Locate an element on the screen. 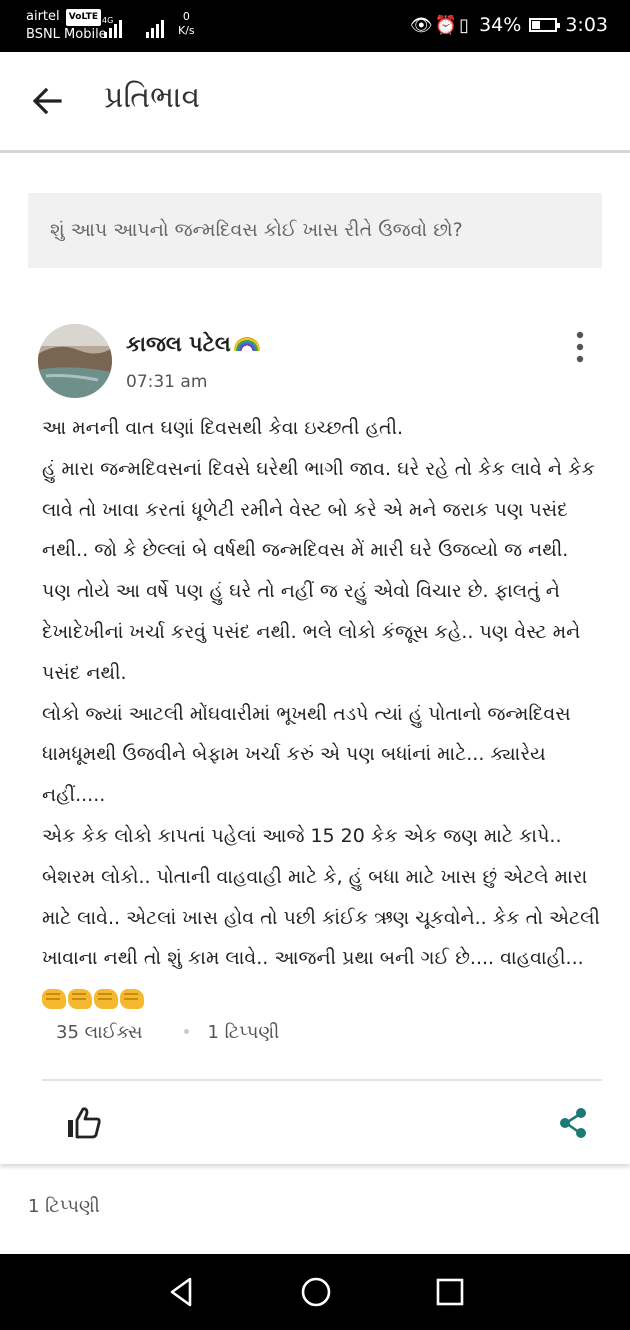 This screenshot has height=1330, width=630. carrier-primary: airtel is located at coordinates (43, 16).